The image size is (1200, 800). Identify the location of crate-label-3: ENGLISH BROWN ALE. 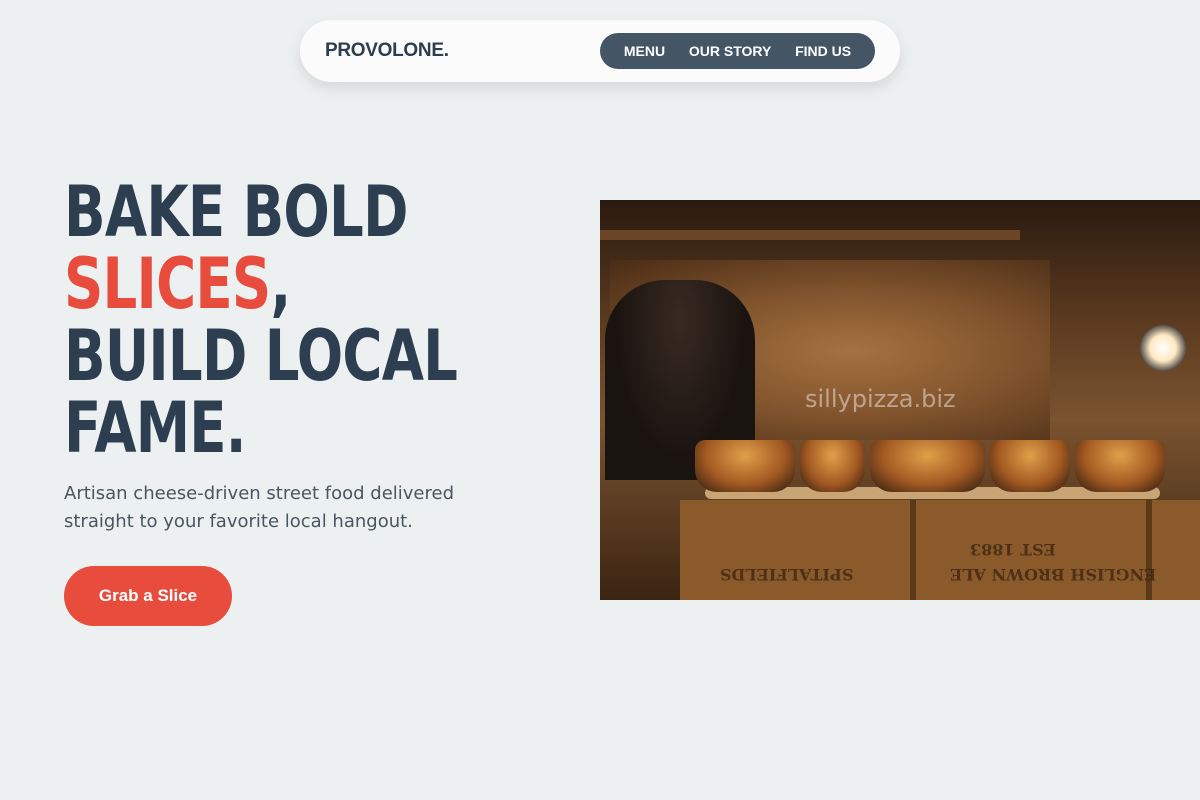
(1053, 574).